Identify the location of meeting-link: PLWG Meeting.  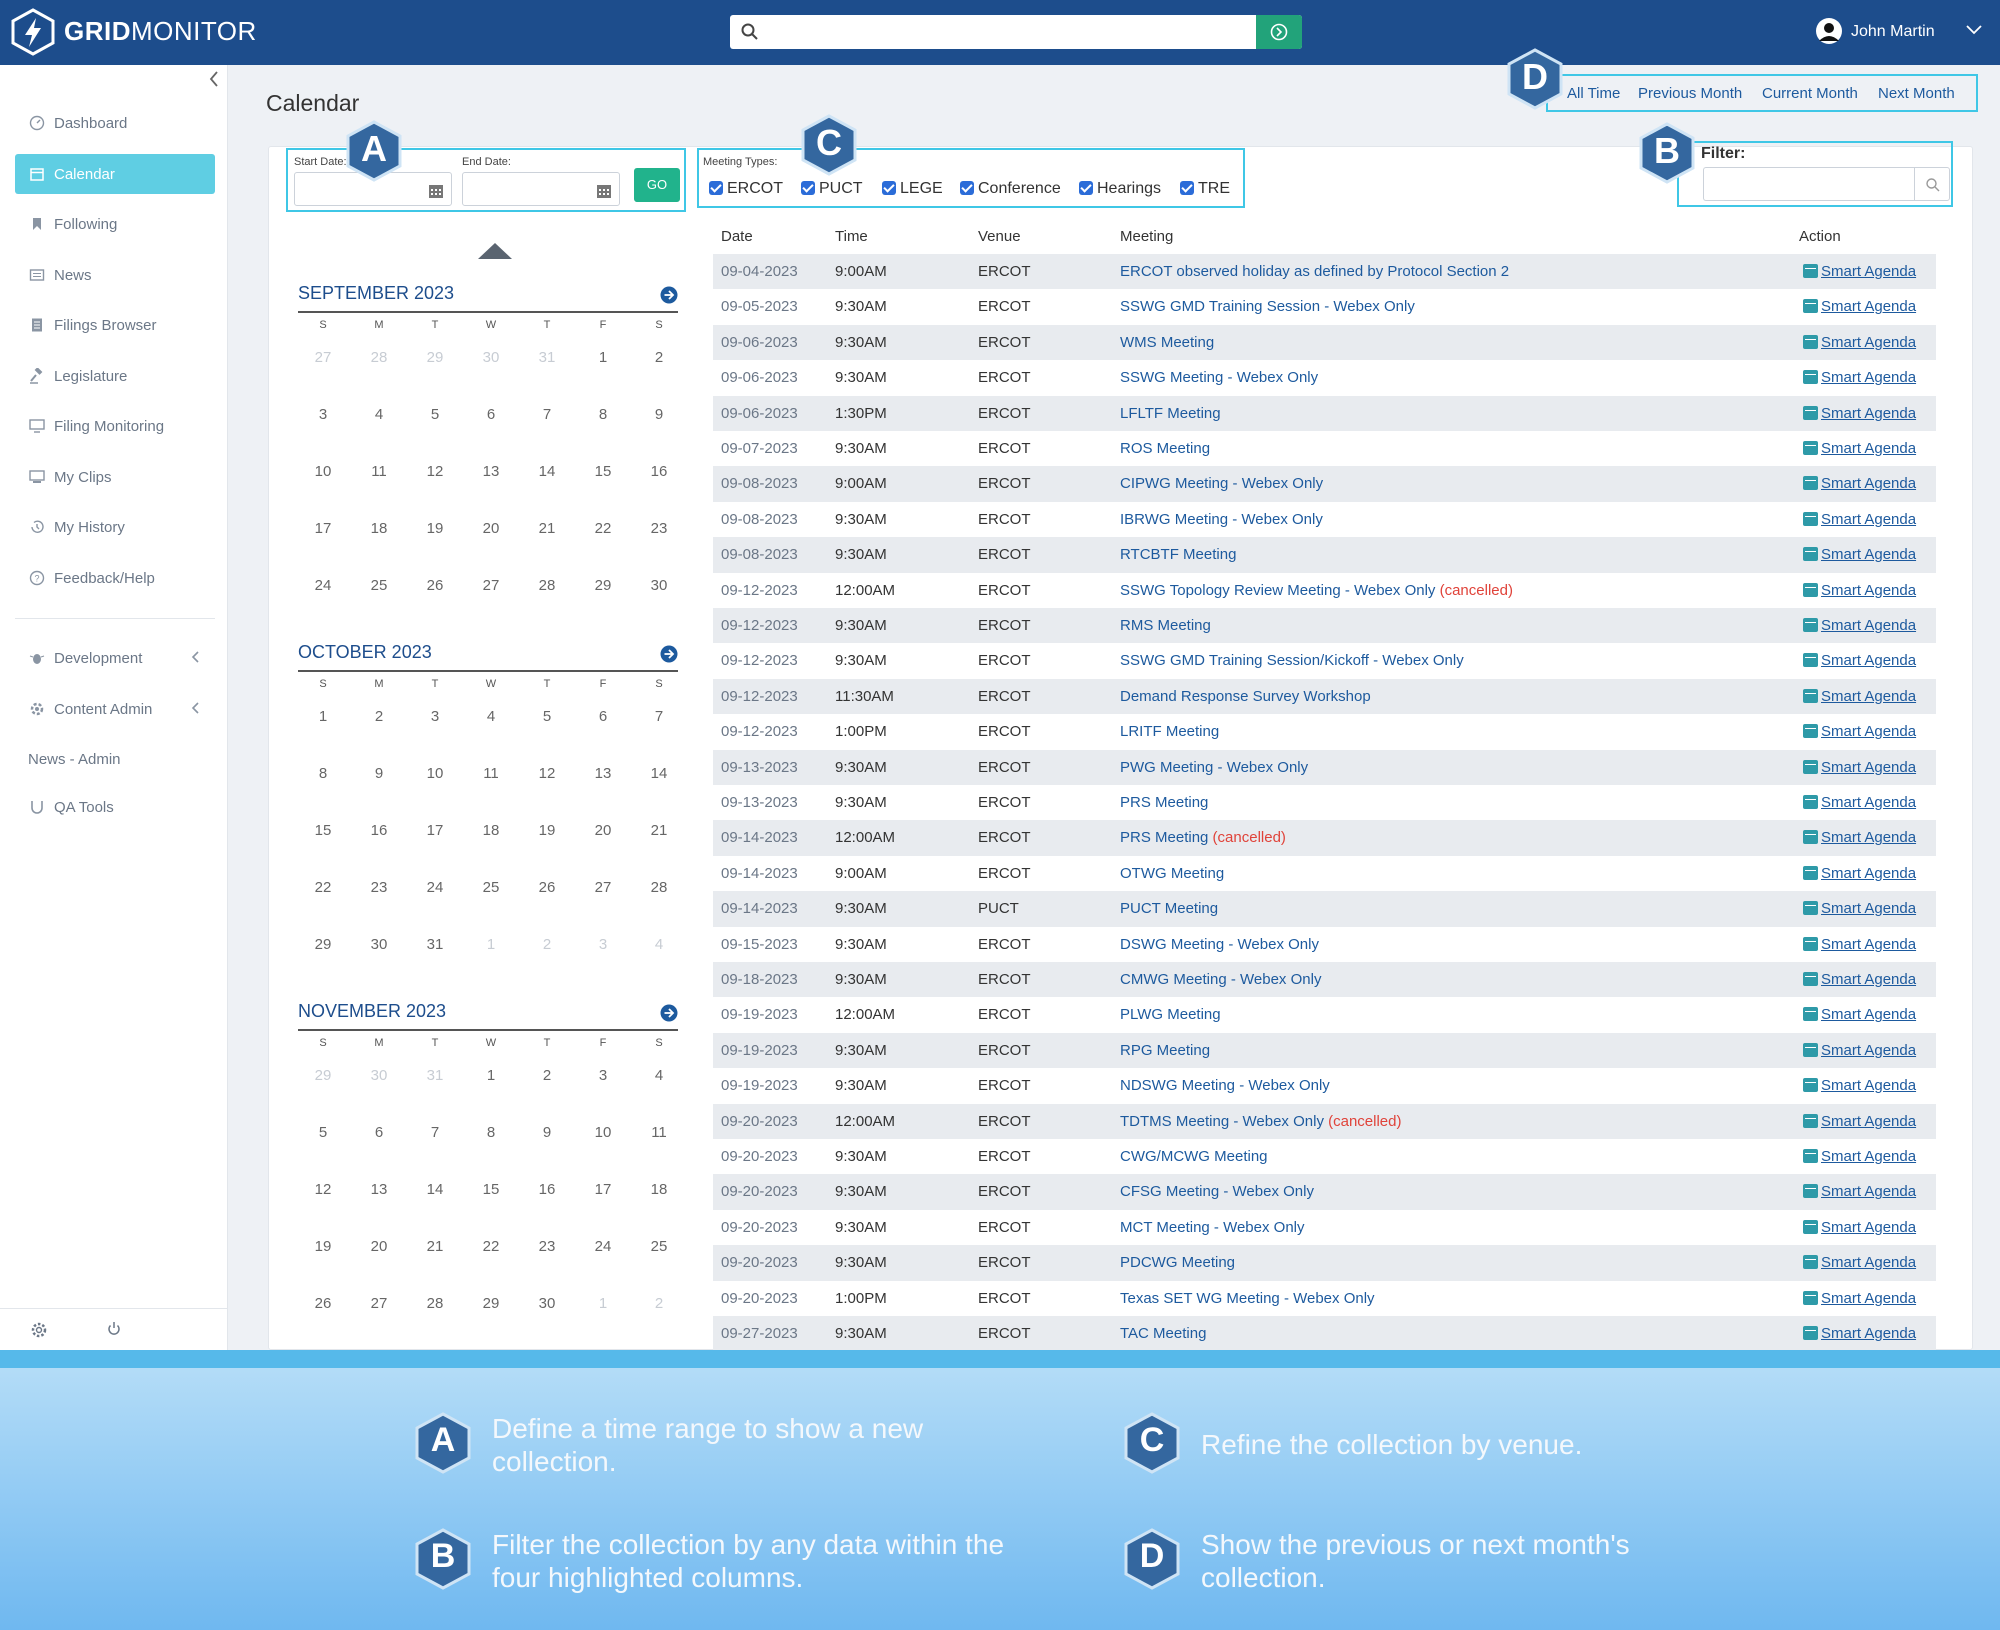
(1170, 1014).